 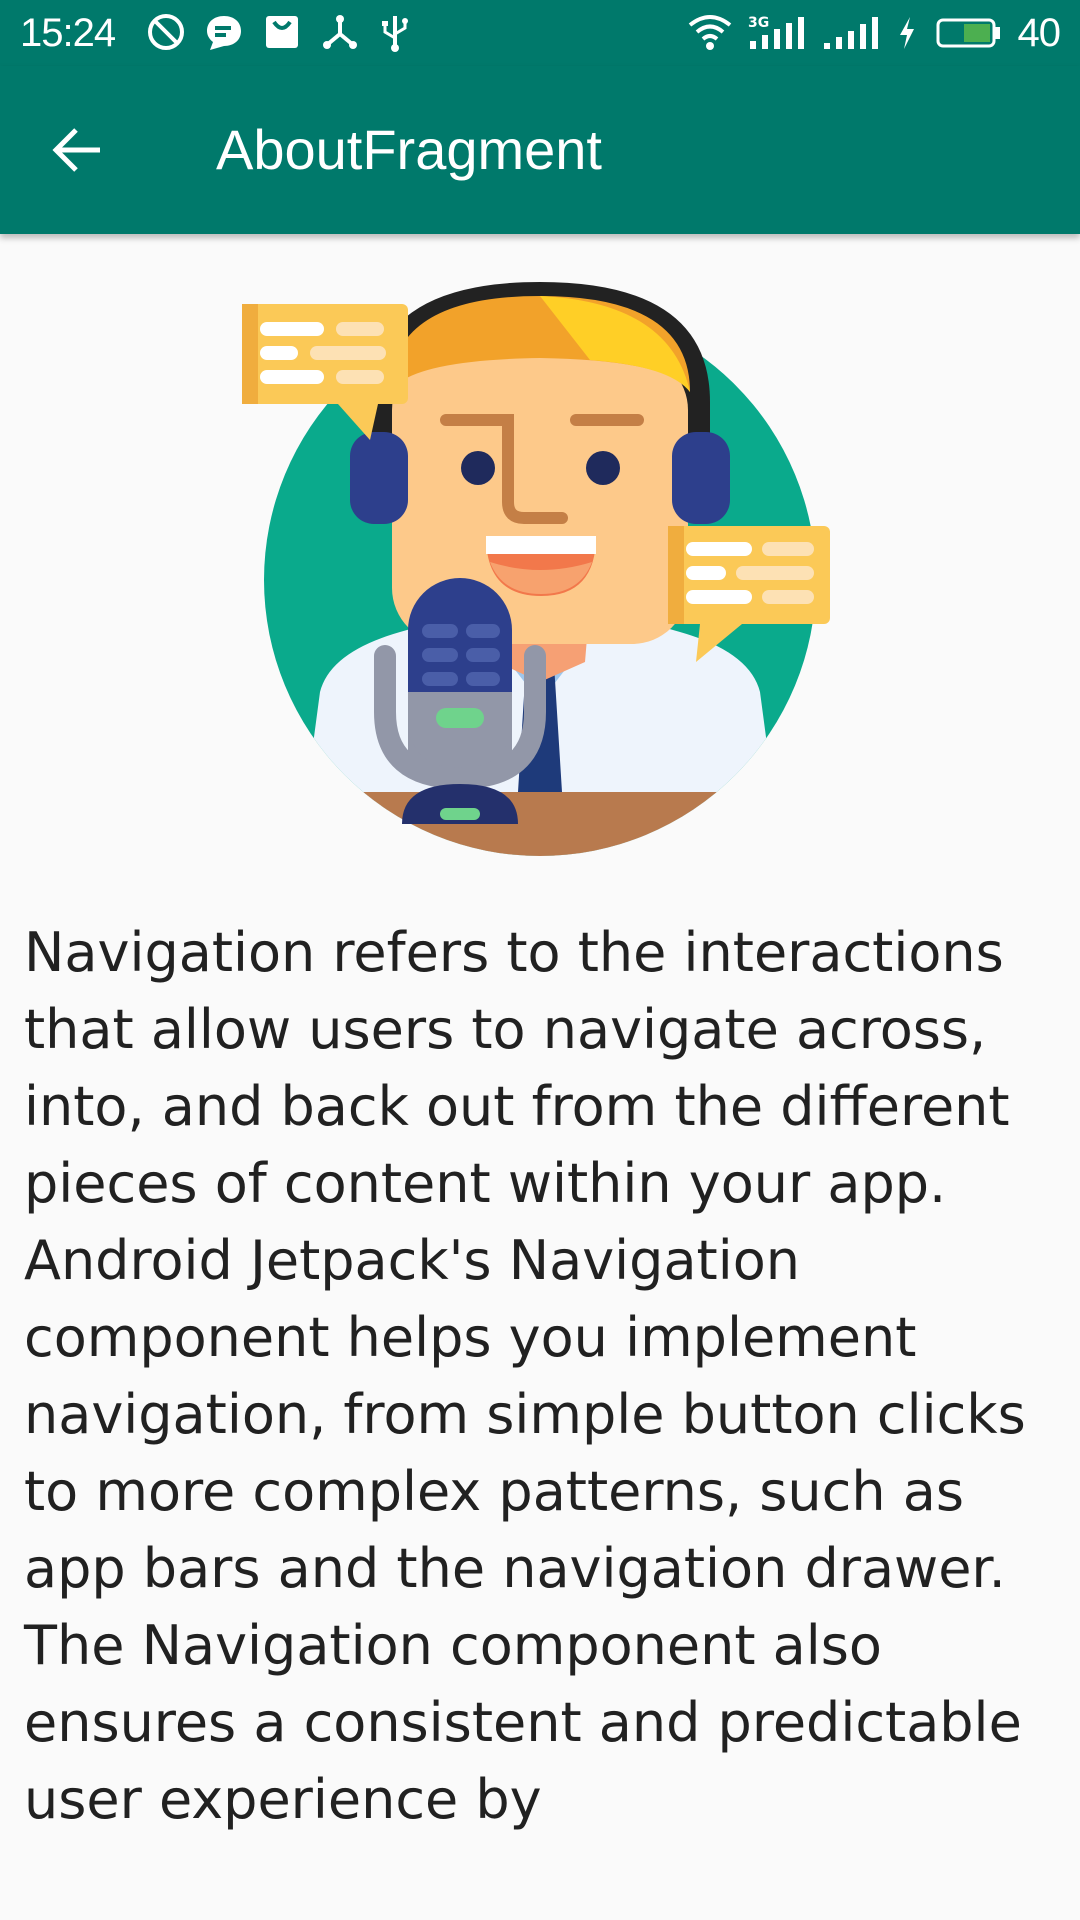 What do you see at coordinates (1039, 33) in the screenshot?
I see `battery-level: 40` at bounding box center [1039, 33].